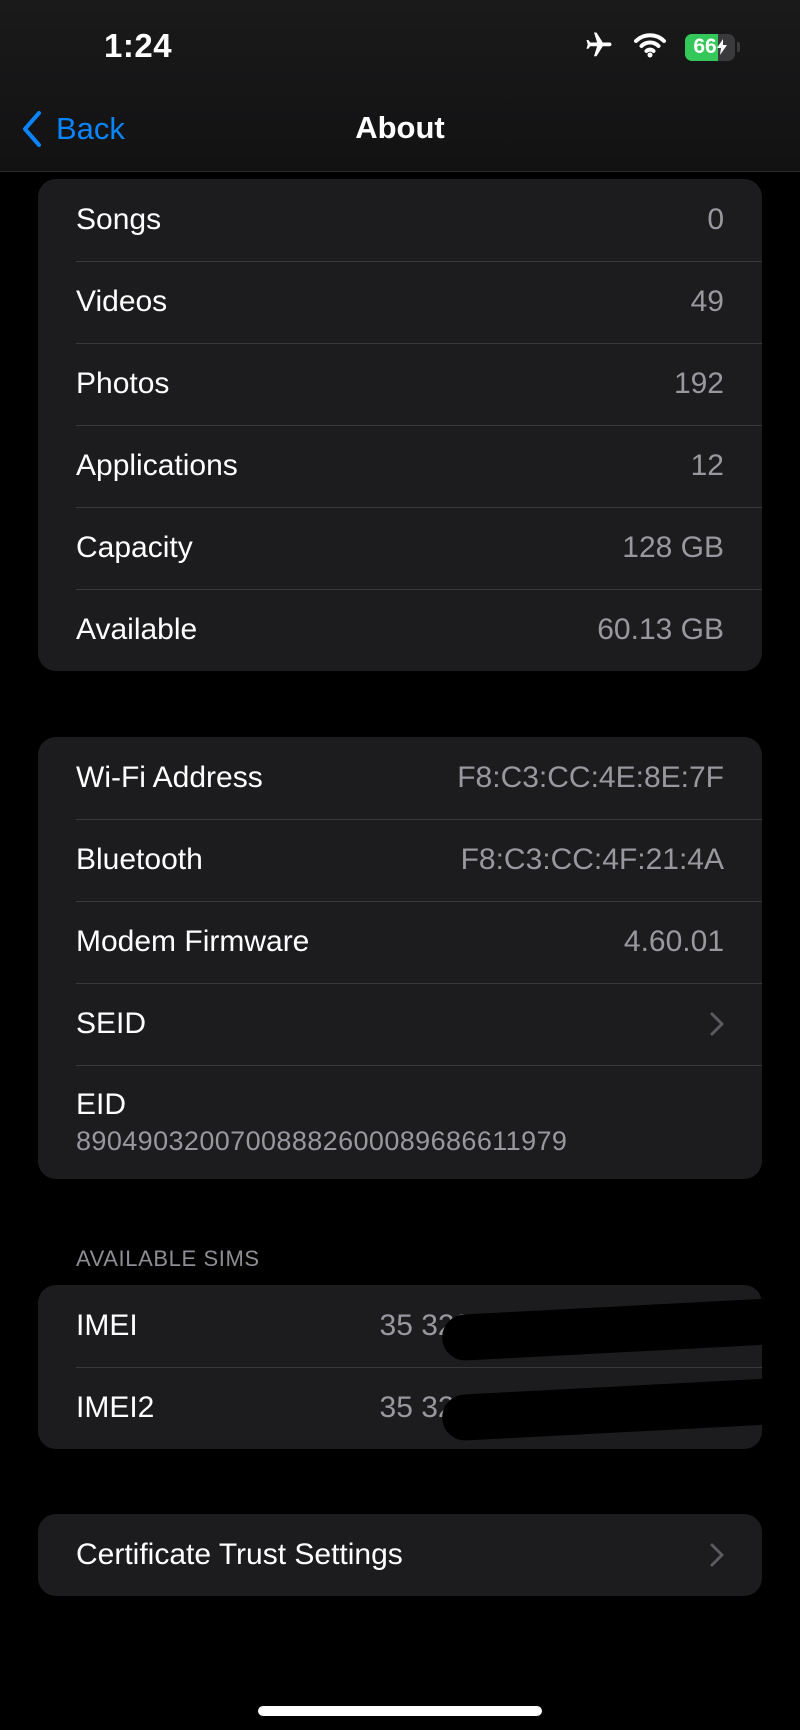 The height and width of the screenshot is (1730, 800). What do you see at coordinates (101, 1104) in the screenshot?
I see `row-label: EID` at bounding box center [101, 1104].